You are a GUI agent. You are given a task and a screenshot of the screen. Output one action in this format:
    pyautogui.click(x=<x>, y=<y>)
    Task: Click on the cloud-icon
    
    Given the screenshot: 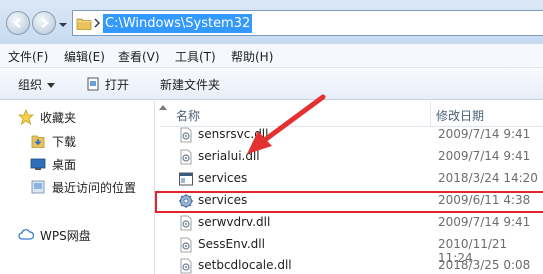 What is the action you would take?
    pyautogui.click(x=26, y=234)
    